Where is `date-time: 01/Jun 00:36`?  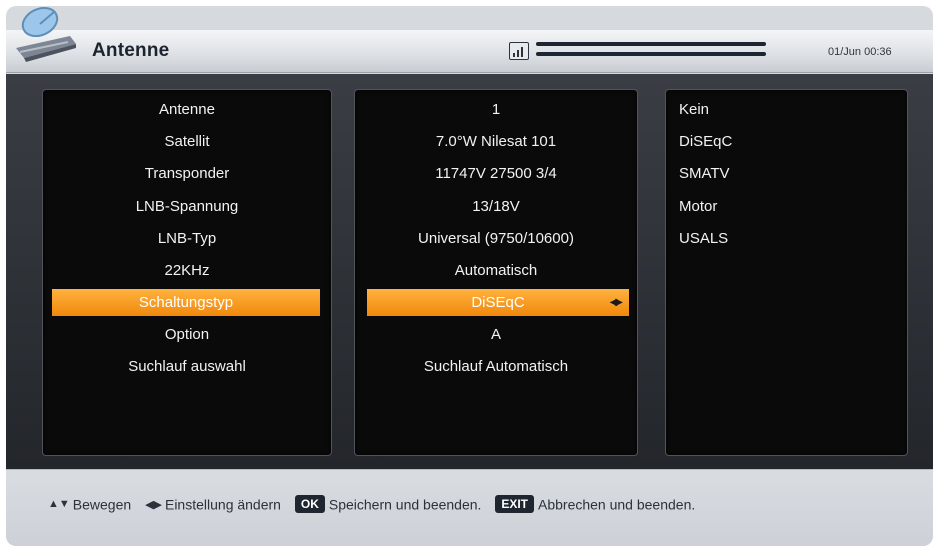 date-time: 01/Jun 00:36 is located at coordinates (860, 52).